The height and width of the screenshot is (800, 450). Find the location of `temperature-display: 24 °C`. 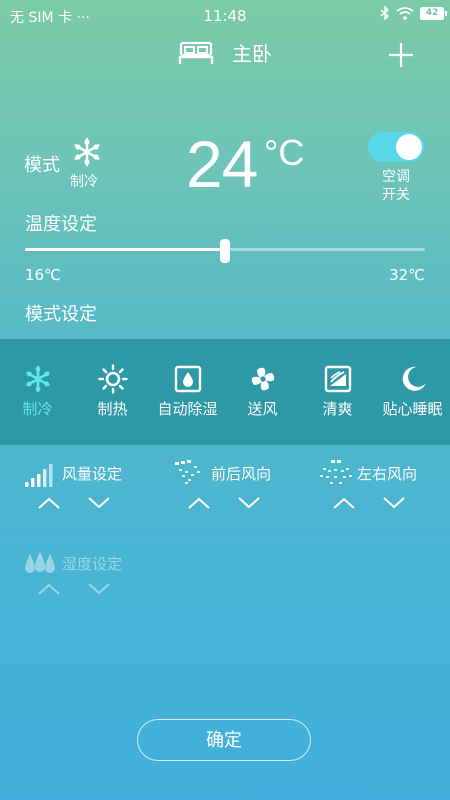

temperature-display: 24 °C is located at coordinates (245, 164).